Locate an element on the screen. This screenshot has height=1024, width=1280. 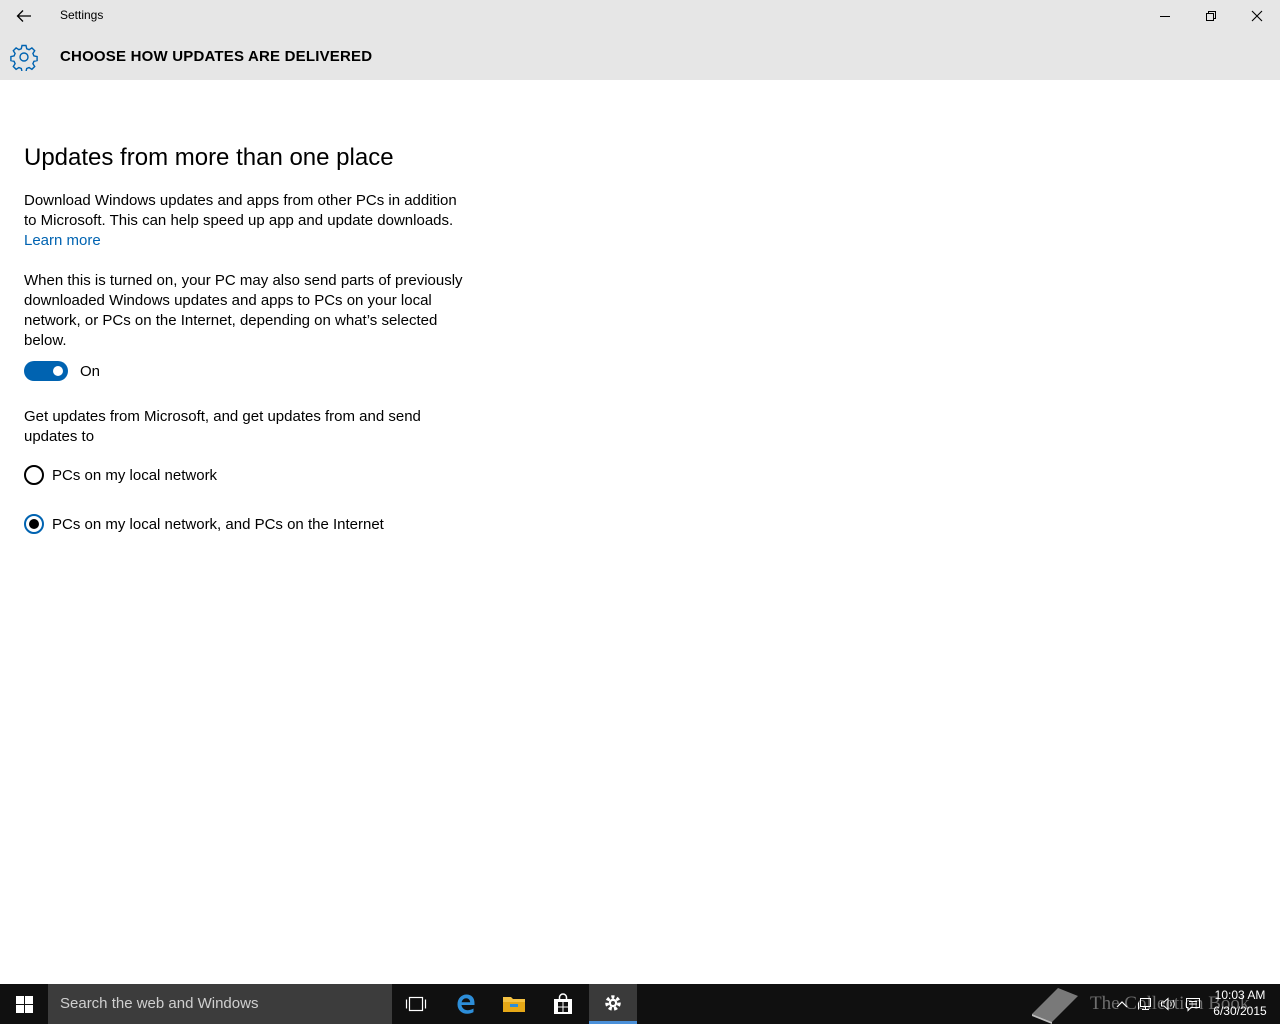
book-logo-icon is located at coordinates (1055, 1006).